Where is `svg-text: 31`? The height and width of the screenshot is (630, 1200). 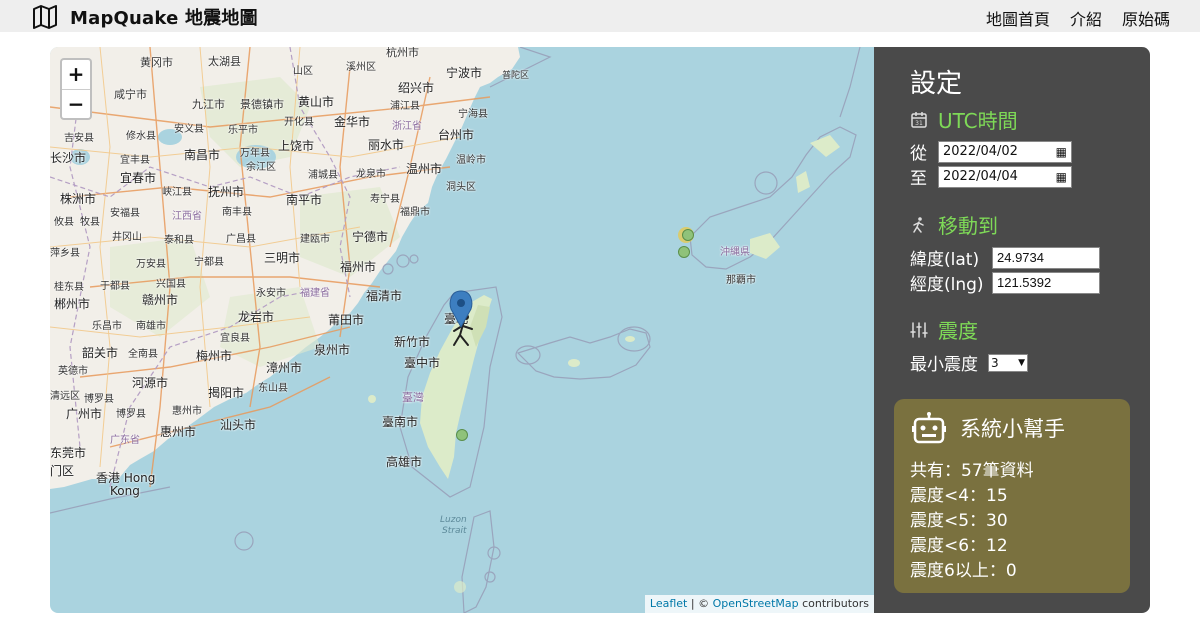 svg-text: 31 is located at coordinates (919, 123).